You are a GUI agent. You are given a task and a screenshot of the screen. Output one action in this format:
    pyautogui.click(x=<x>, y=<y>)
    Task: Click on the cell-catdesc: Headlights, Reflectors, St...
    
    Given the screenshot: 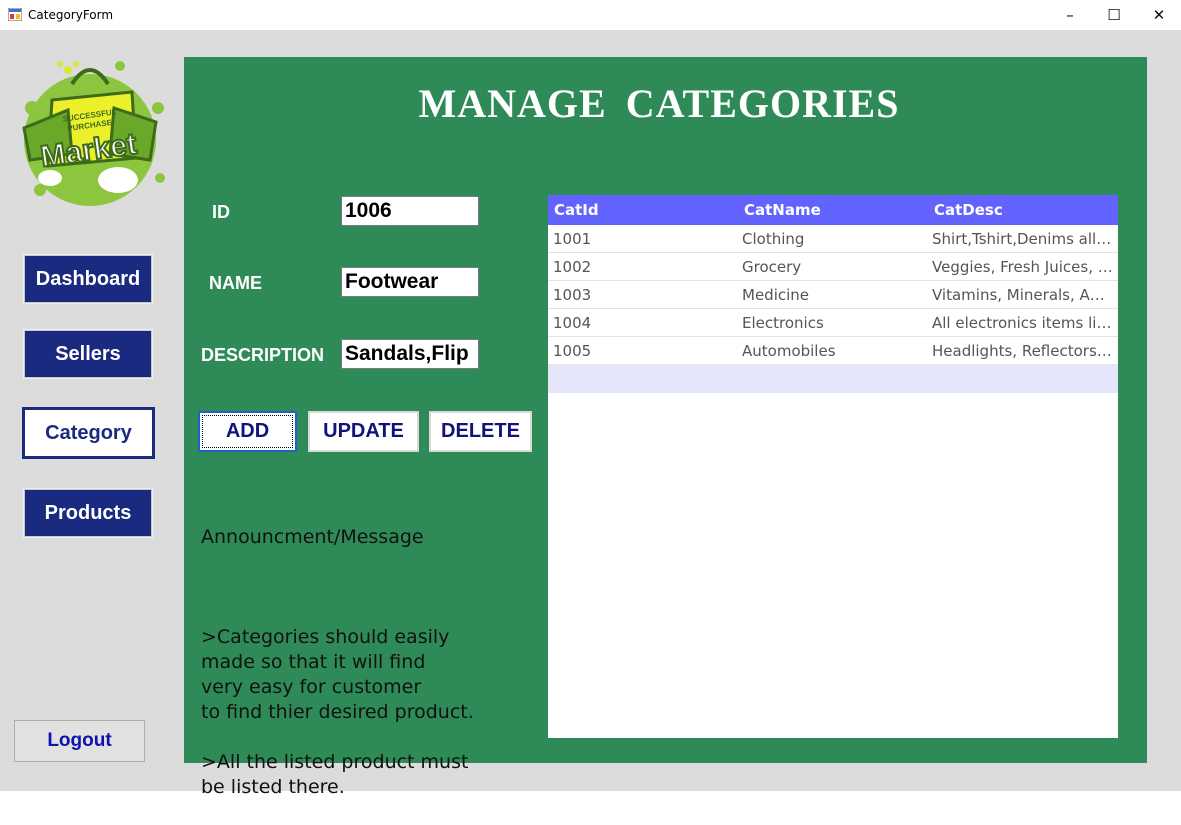 What is the action you would take?
    pyautogui.click(x=1023, y=351)
    